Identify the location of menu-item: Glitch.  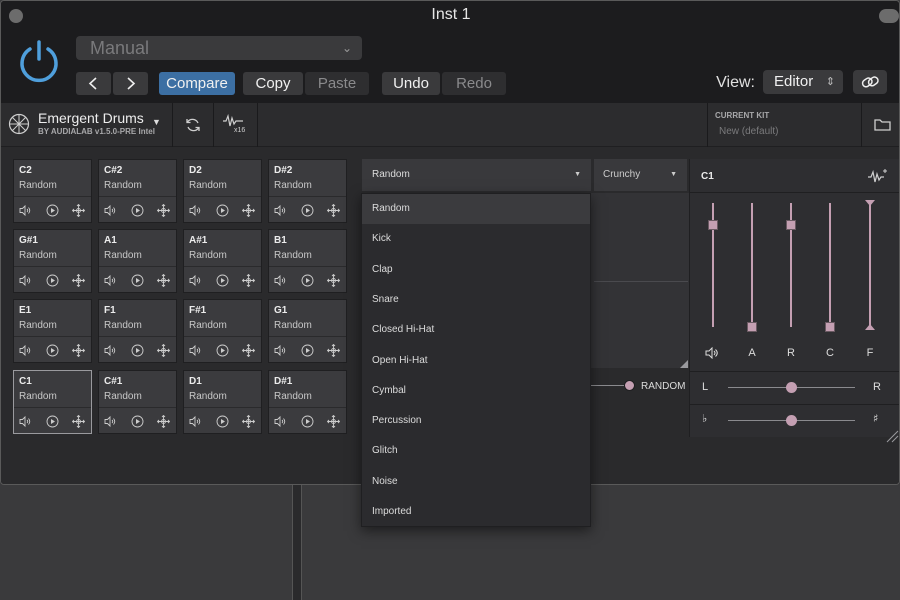
(476, 451).